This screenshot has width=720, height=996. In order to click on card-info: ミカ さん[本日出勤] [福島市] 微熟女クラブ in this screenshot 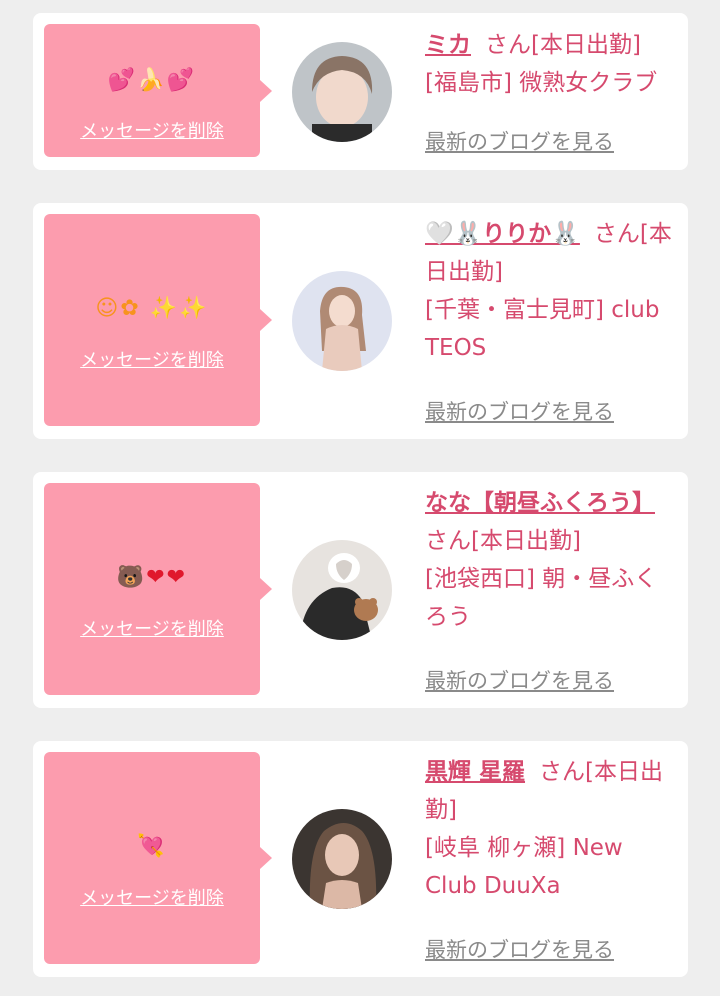, I will do `click(550, 64)`.